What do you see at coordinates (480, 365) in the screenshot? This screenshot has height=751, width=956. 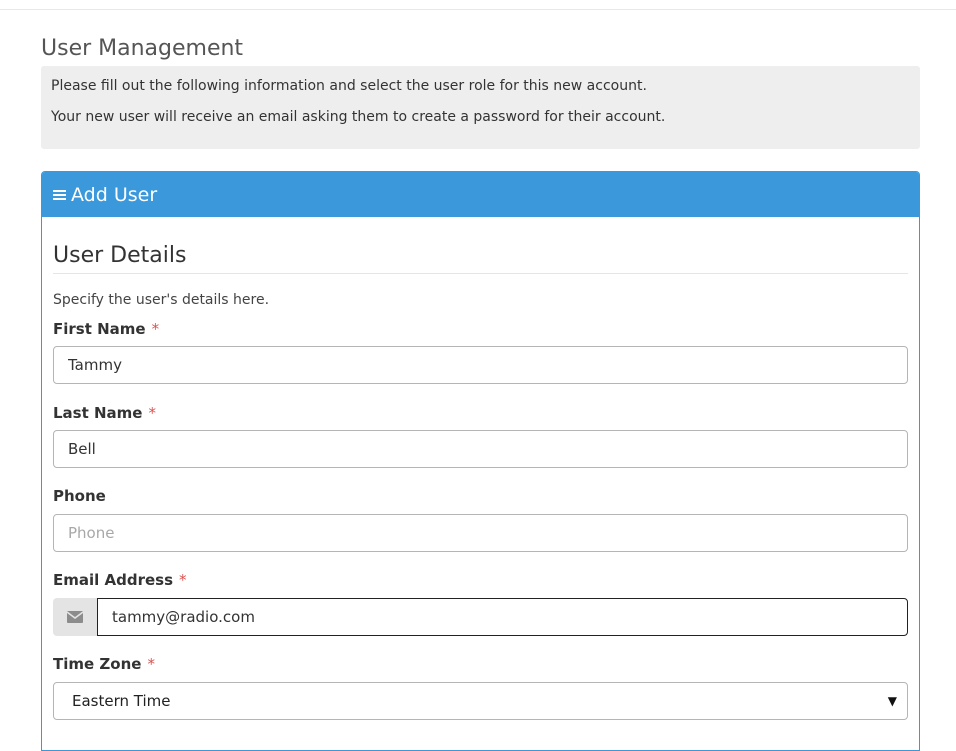 I see `first-name-field` at bounding box center [480, 365].